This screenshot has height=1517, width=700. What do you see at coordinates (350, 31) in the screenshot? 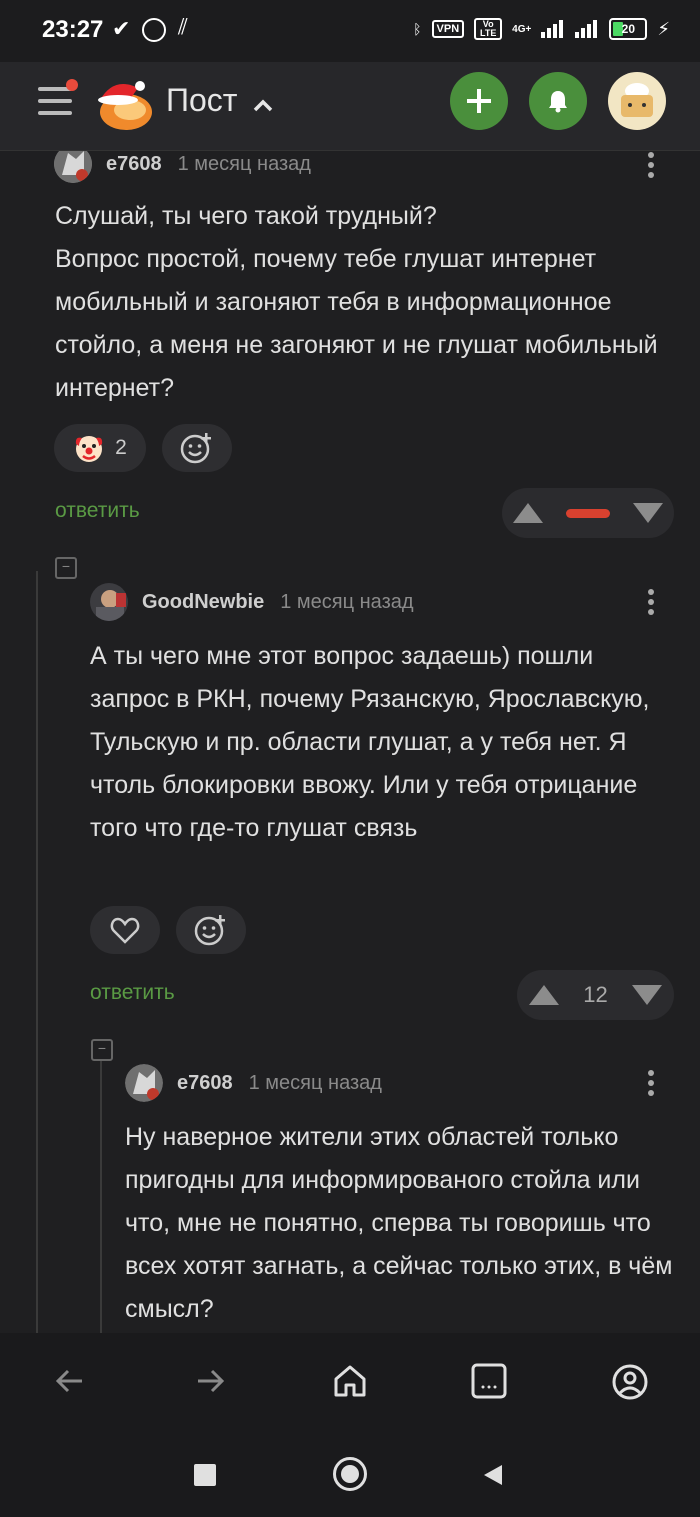
I see `status-bar: 23:27 ✔ ⫽ ᛒ VPN Vo LTE 4G+ 20 ⚡` at bounding box center [350, 31].